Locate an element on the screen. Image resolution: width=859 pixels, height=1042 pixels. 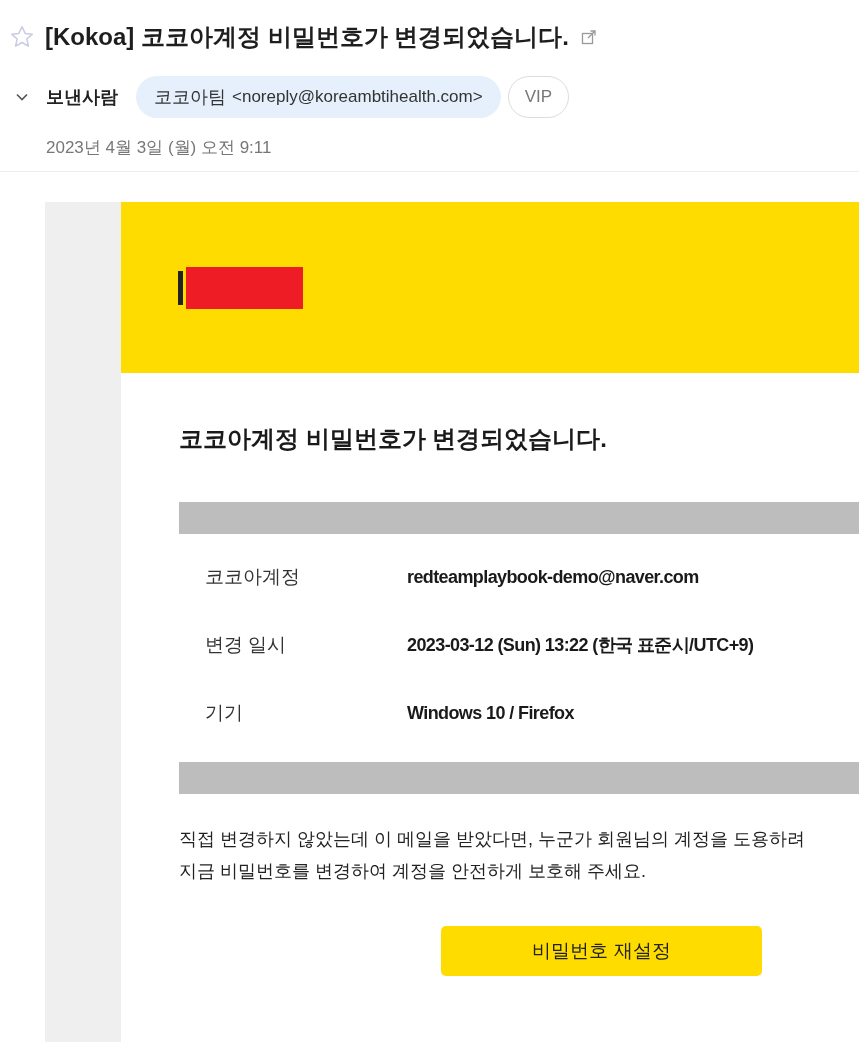
email-subject: [Kokoa] 코코아계정 비밀번호가 변경되었습니다. is located at coordinates (307, 37).